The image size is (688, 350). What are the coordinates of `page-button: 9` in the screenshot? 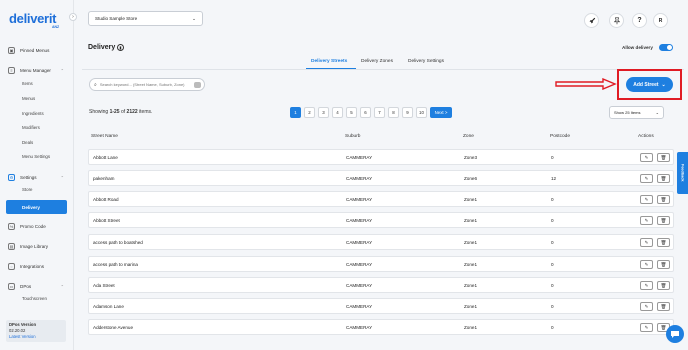 It's located at (407, 112).